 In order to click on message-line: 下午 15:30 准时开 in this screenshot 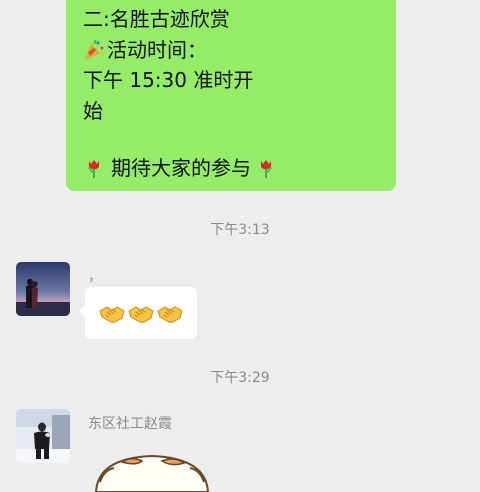, I will do `click(168, 80)`.